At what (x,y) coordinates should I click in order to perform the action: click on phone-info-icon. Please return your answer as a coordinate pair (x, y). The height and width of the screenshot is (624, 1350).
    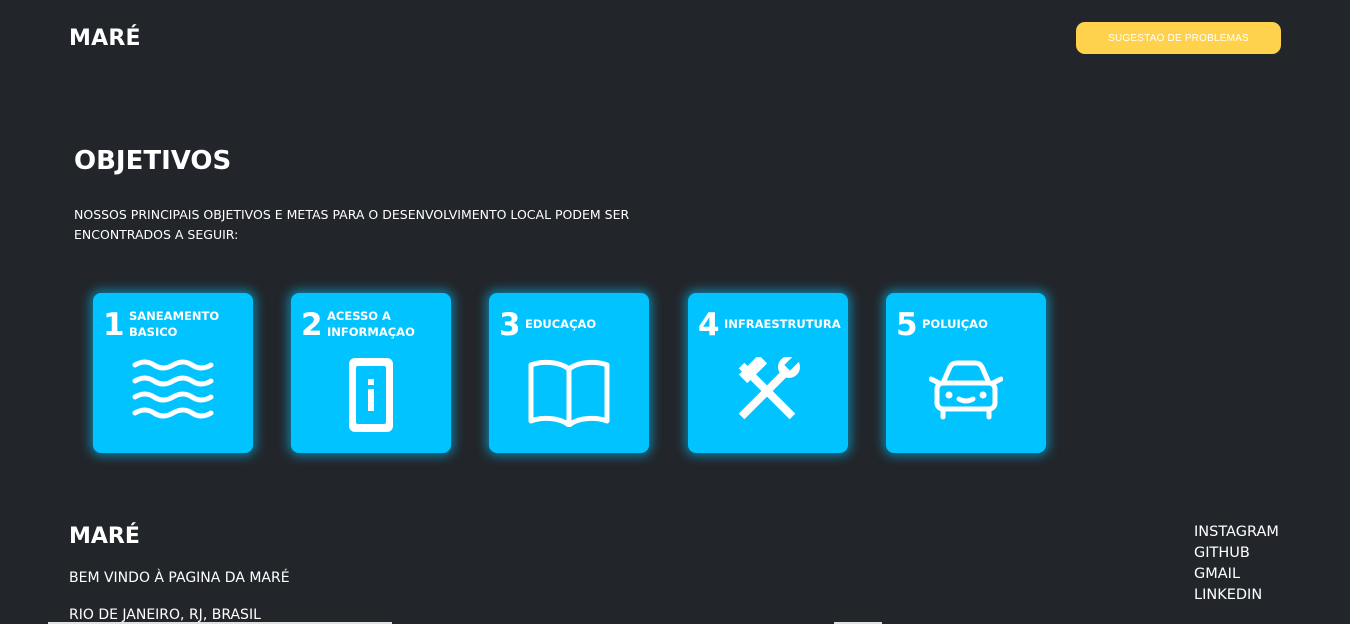
    Looking at the image, I should click on (371, 396).